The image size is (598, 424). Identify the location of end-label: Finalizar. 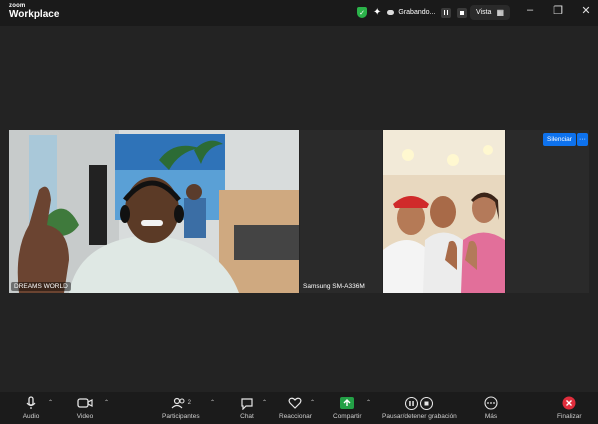
(569, 416).